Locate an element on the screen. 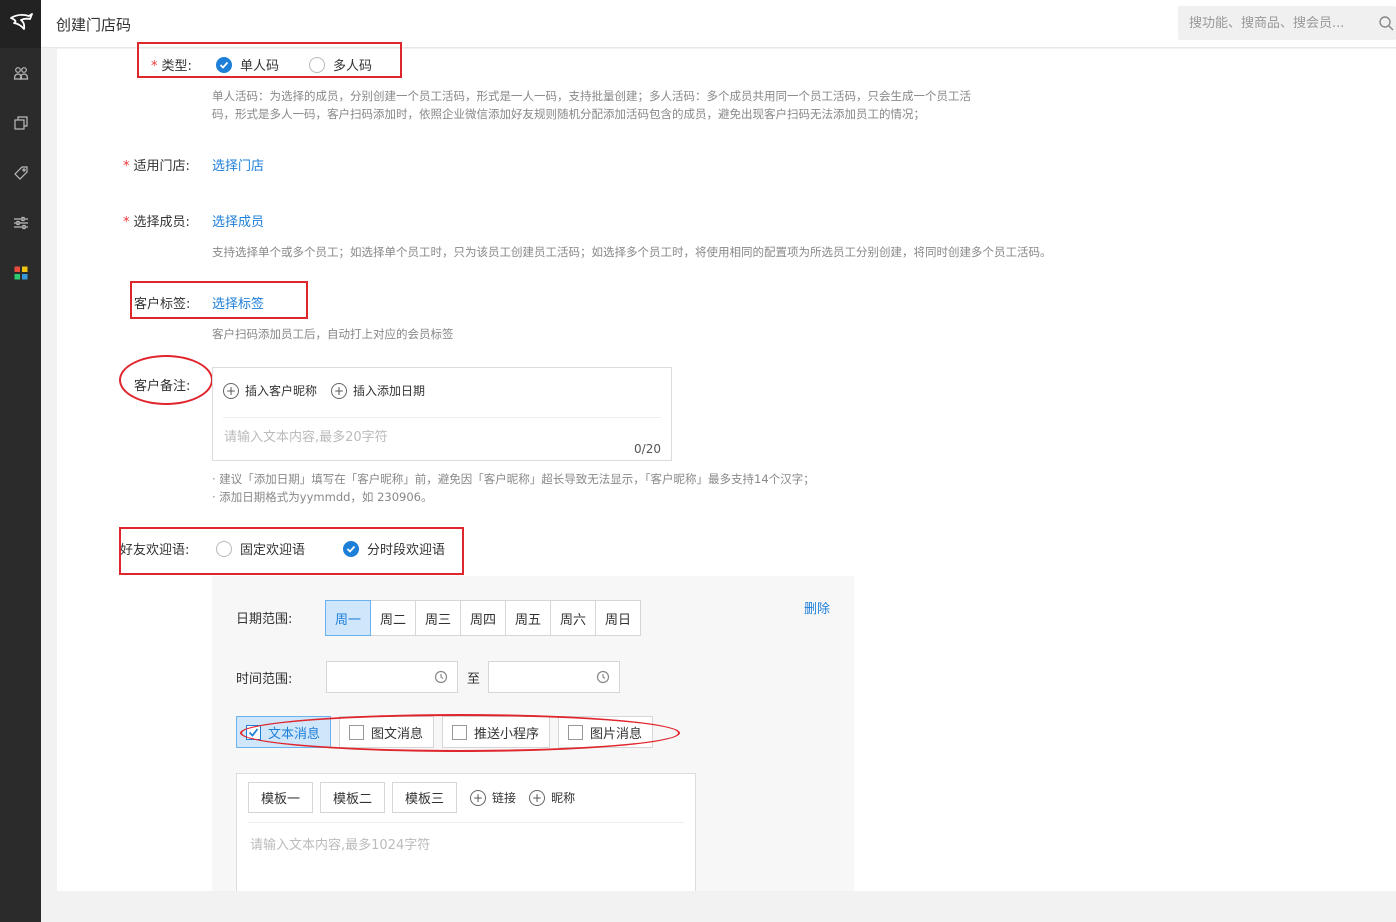  template-2-button: 模板二 is located at coordinates (353, 797).